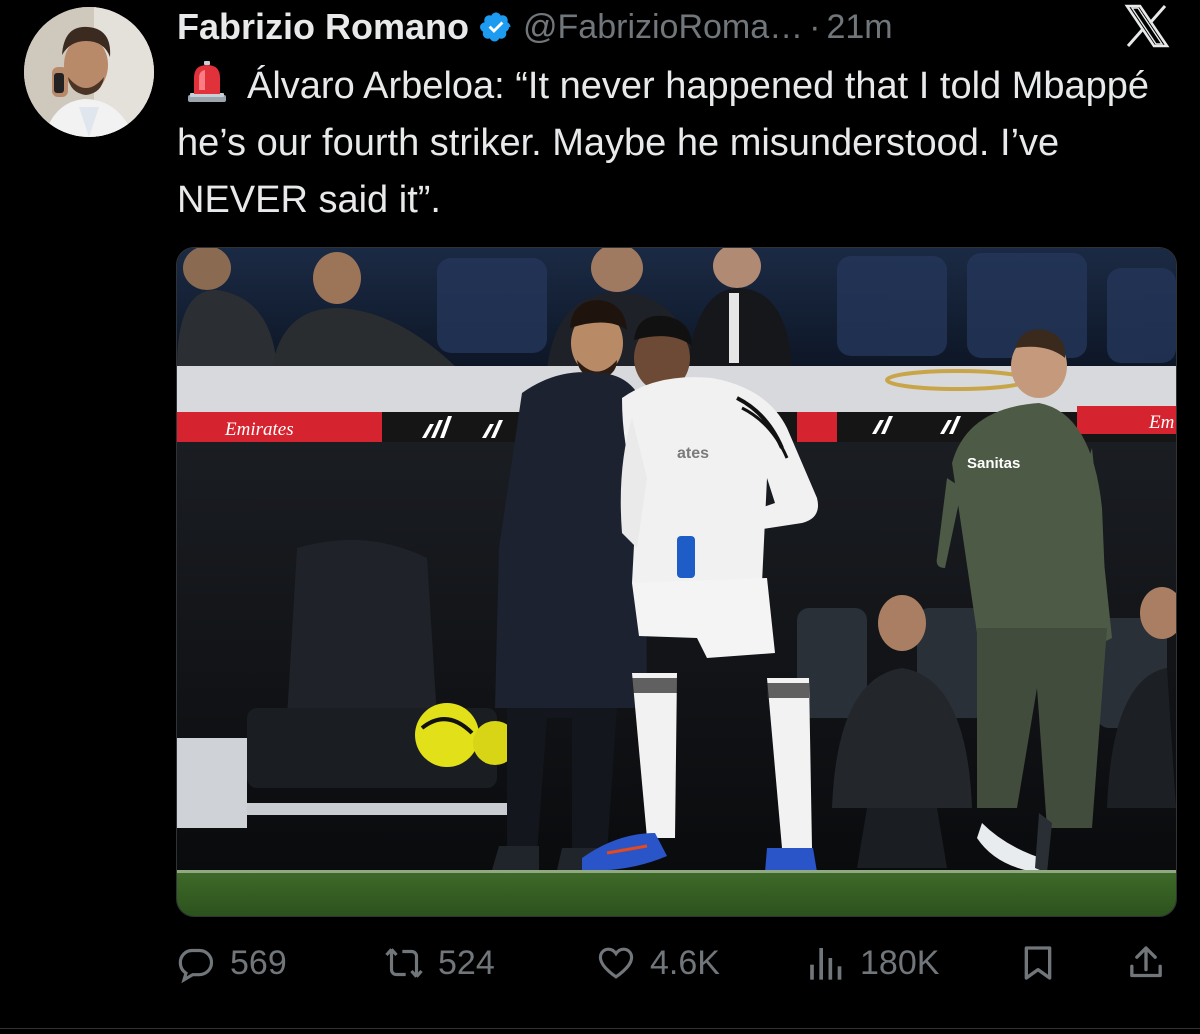 This screenshot has width=1200, height=1034. What do you see at coordinates (859, 27) in the screenshot?
I see `timestamp: 21m` at bounding box center [859, 27].